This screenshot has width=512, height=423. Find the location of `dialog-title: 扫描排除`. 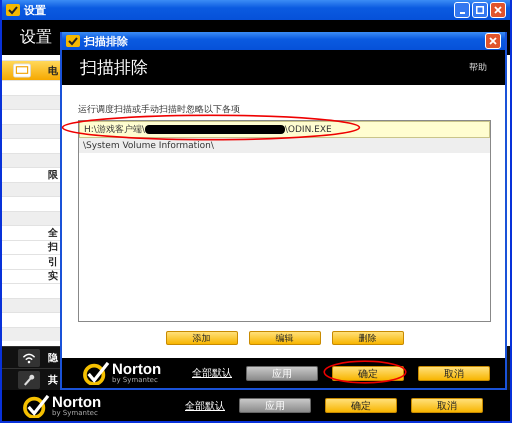

dialog-title: 扫描排除 is located at coordinates (106, 41).